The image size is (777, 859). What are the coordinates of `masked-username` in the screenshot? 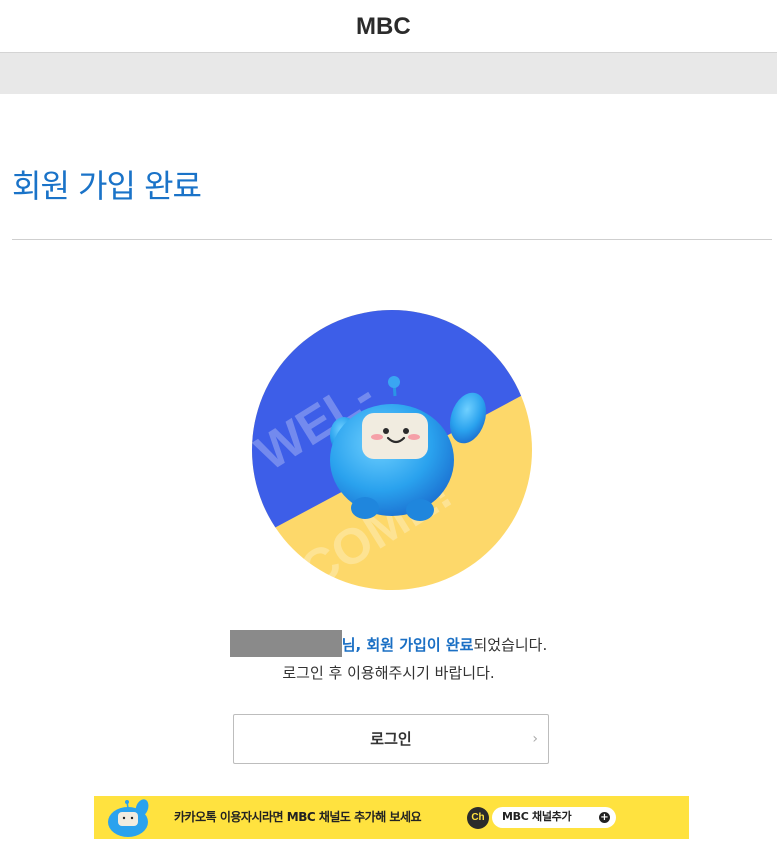 It's located at (285, 643).